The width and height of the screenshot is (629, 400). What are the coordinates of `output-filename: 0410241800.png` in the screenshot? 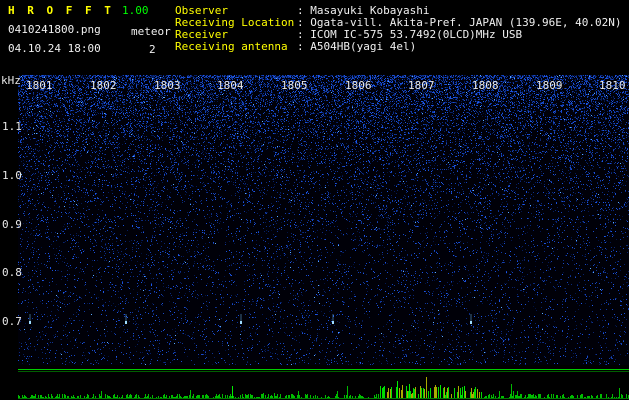 It's located at (54, 29).